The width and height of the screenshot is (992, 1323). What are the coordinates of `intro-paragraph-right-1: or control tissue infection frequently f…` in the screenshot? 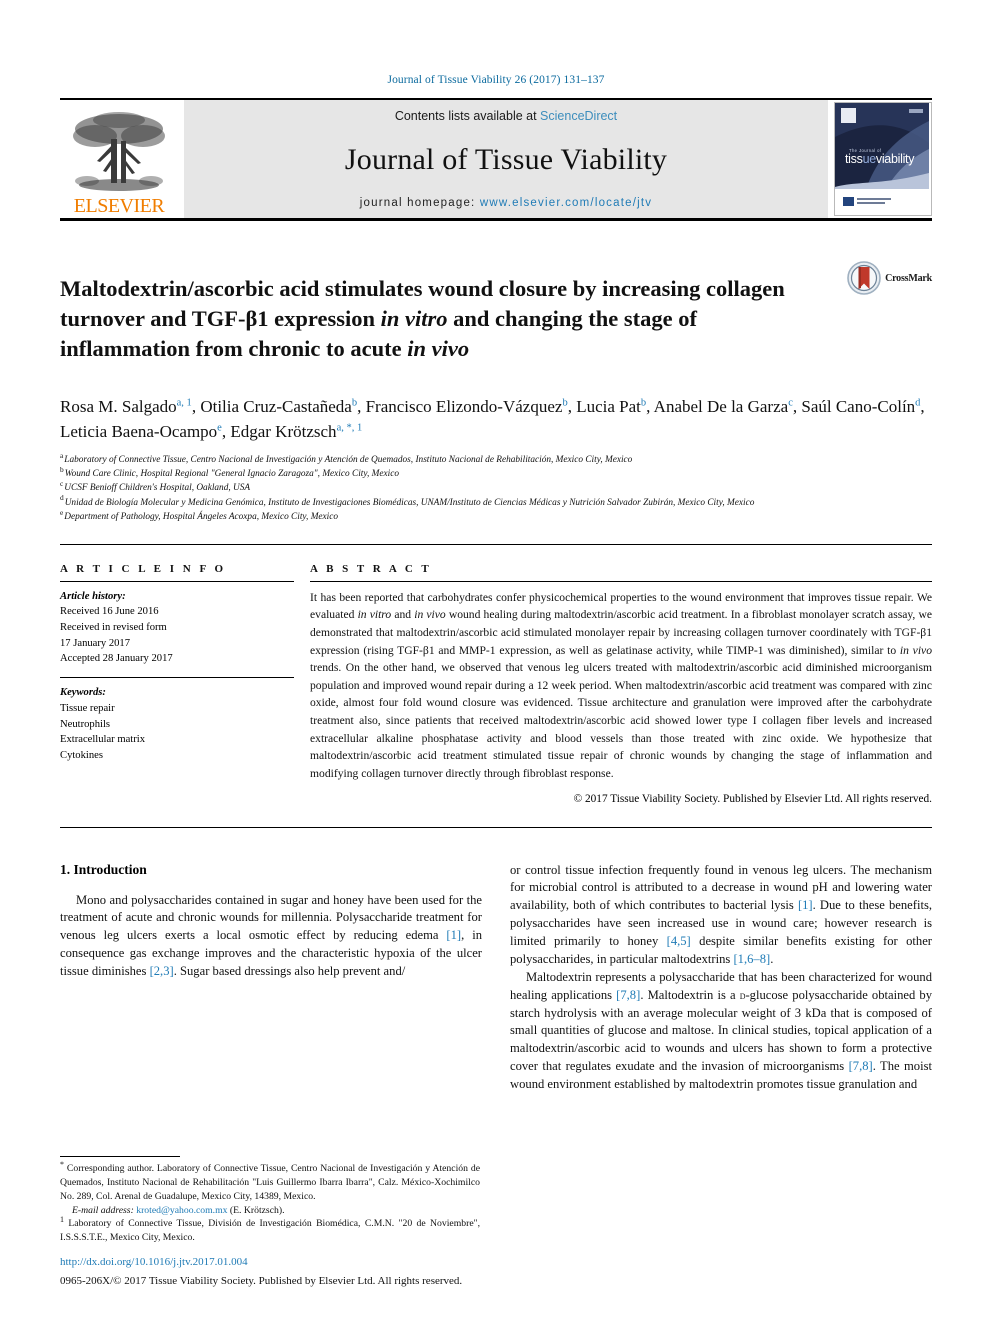 It's located at (721, 915).